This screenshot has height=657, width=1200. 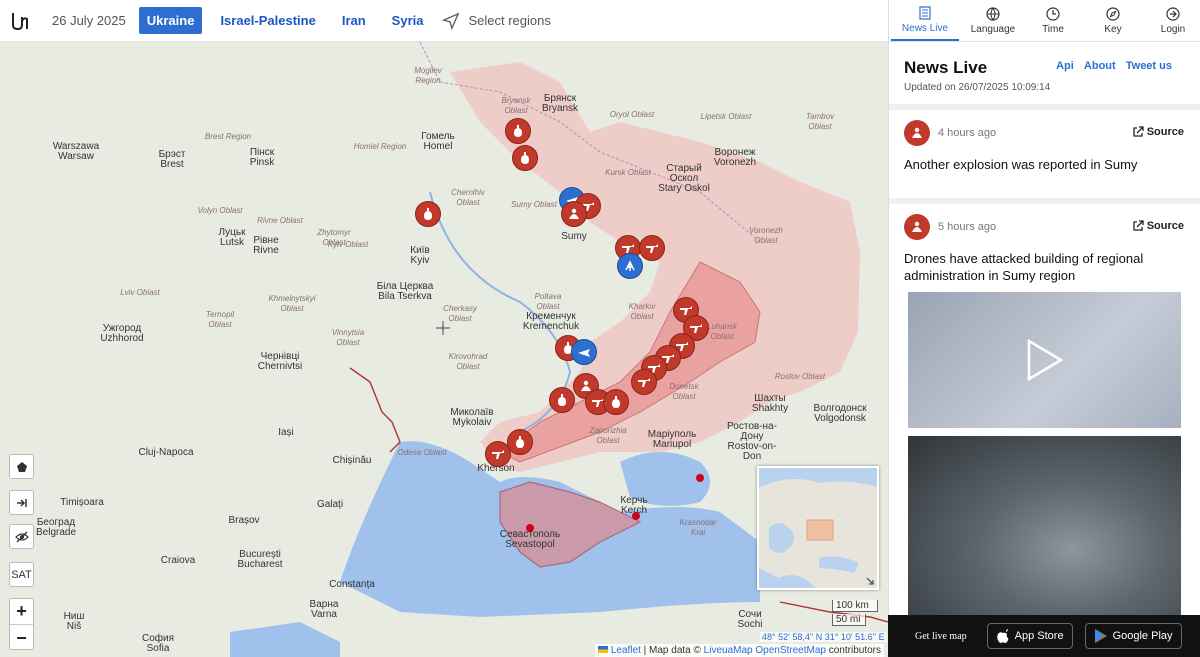 I want to click on google-play-icon, so click(x=1100, y=636).